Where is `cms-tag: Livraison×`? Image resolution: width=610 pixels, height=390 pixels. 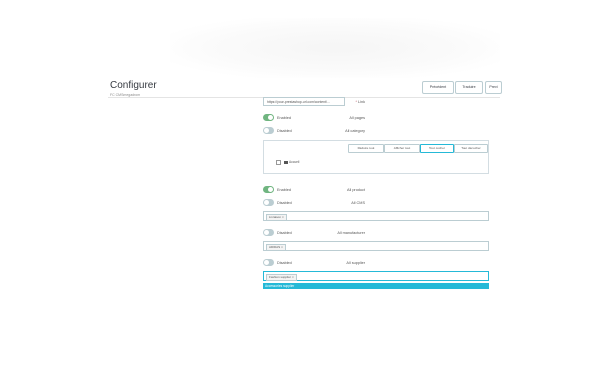
cms-tag: Livraison× is located at coordinates (276, 217).